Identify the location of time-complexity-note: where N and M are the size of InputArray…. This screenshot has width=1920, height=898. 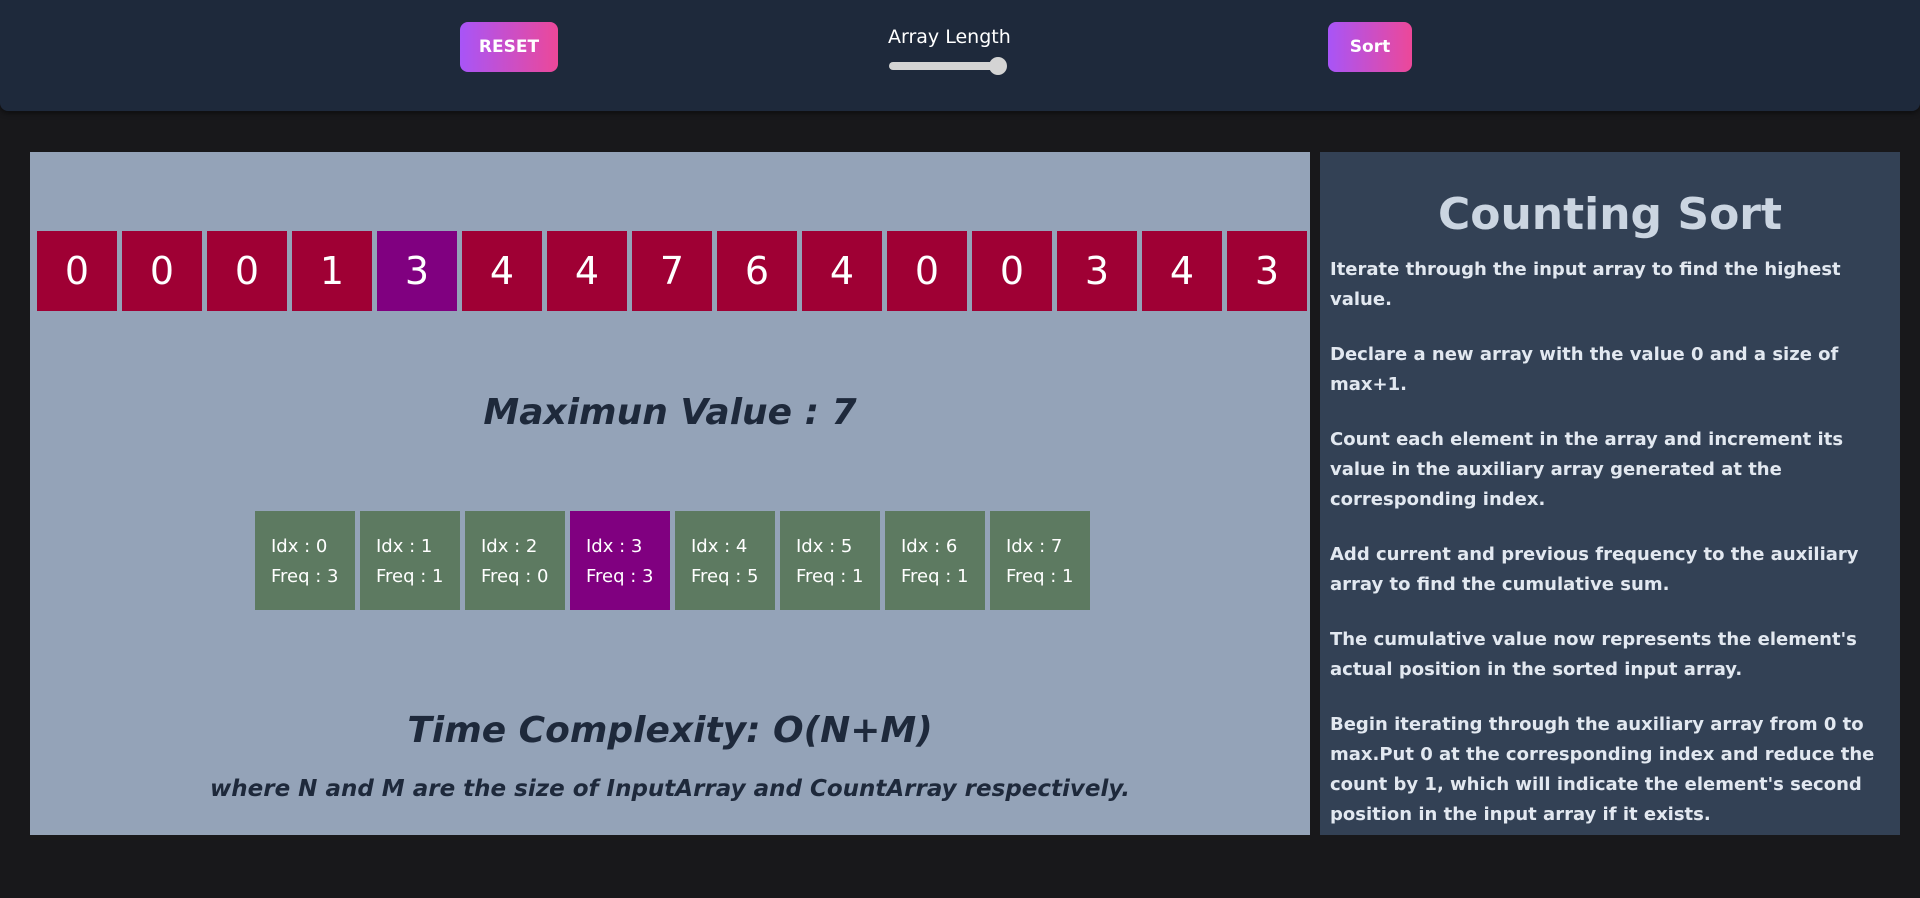
(670, 789).